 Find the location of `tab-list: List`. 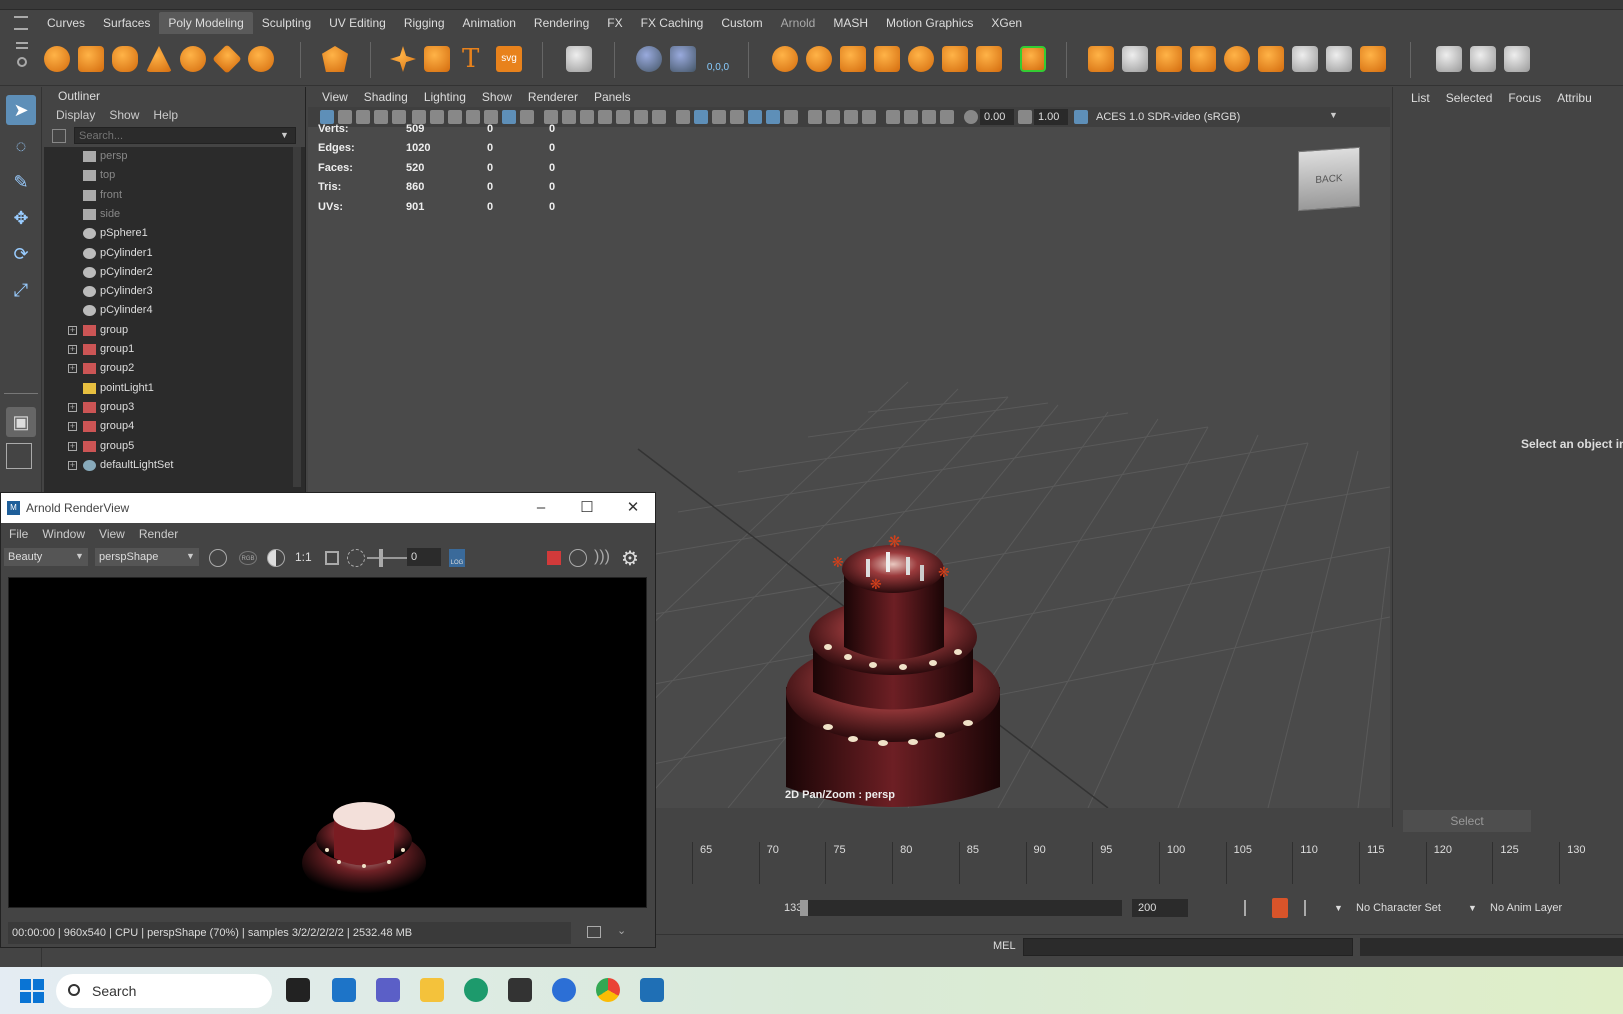

tab-list: List is located at coordinates (1420, 98).